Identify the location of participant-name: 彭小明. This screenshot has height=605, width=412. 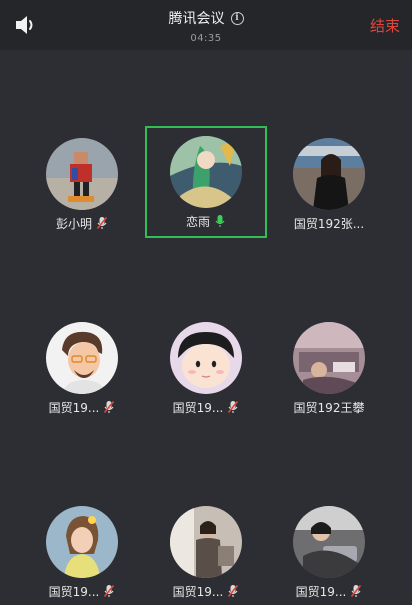
(73, 223).